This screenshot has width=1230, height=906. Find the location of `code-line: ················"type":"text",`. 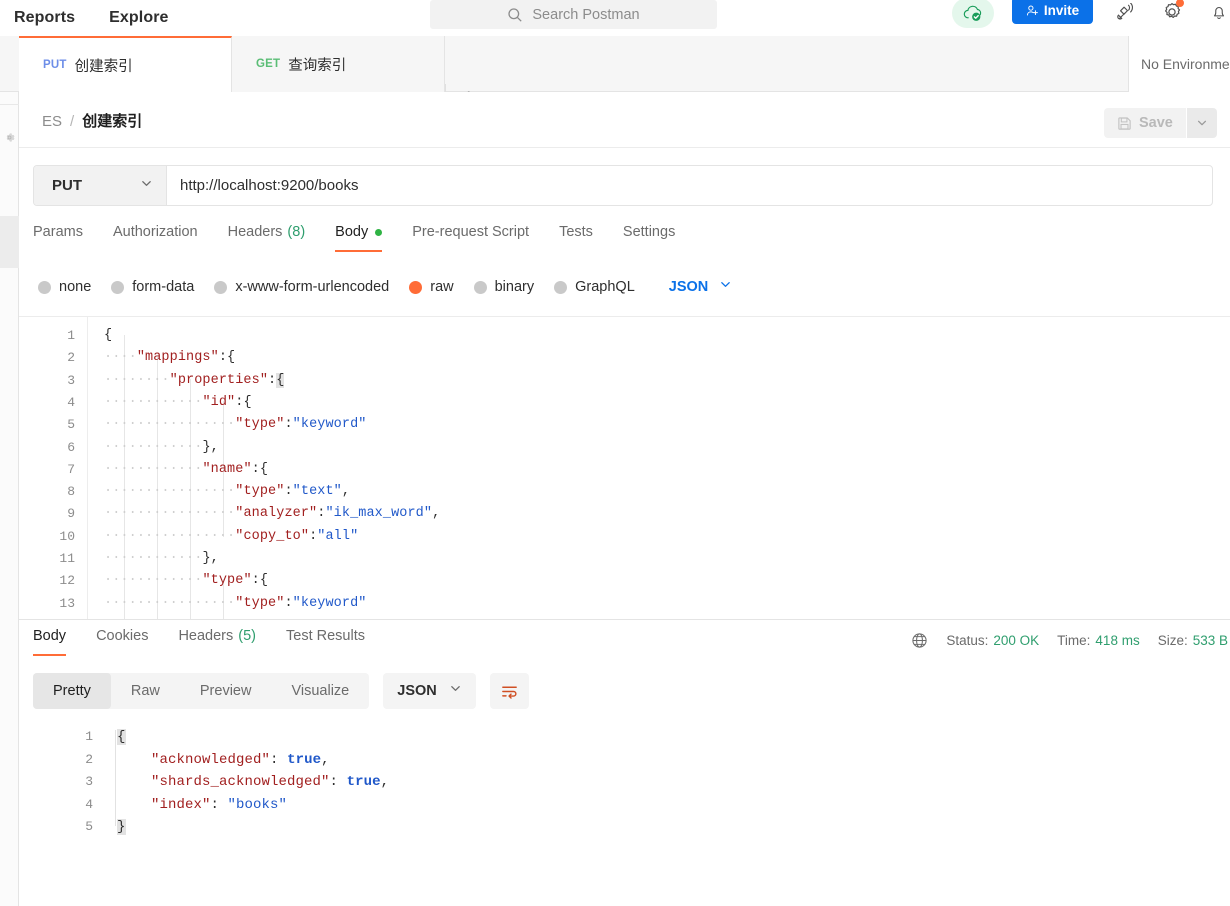

code-line: ················"type":"text", is located at coordinates (227, 491).